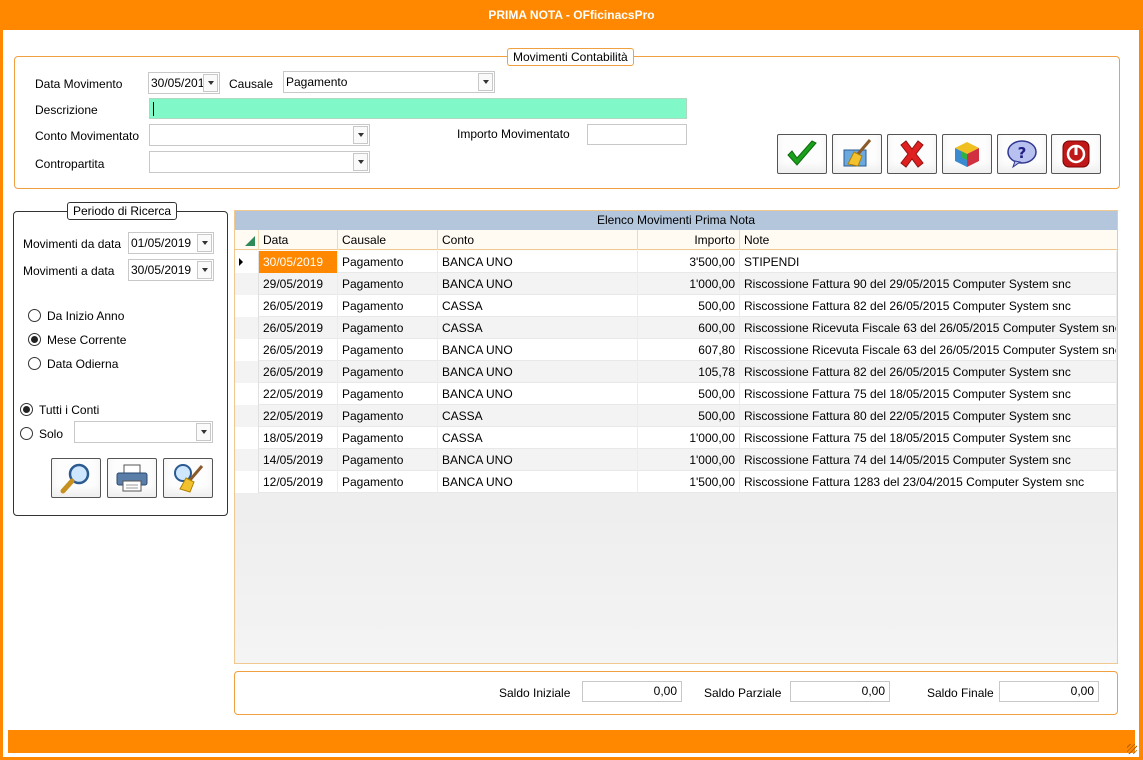 The height and width of the screenshot is (760, 1143). Describe the element at coordinates (184, 83) in the screenshot. I see `data-movimento-picker: 30/05/201` at that location.